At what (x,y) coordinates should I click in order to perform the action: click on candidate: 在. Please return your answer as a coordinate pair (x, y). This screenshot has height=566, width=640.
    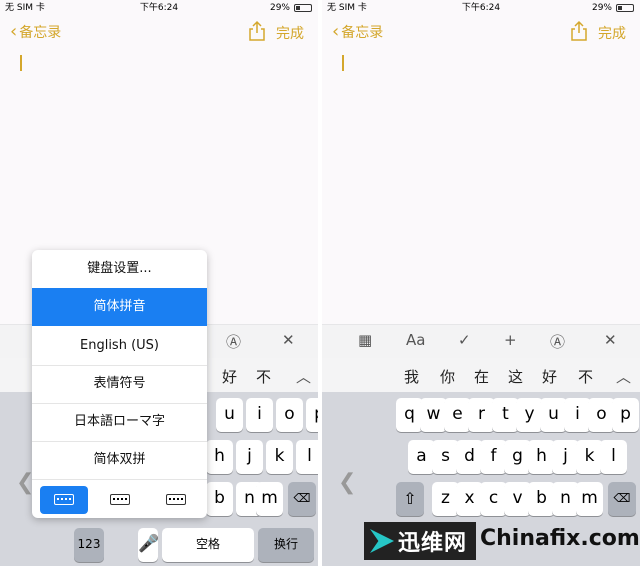
    Looking at the image, I should click on (481, 376).